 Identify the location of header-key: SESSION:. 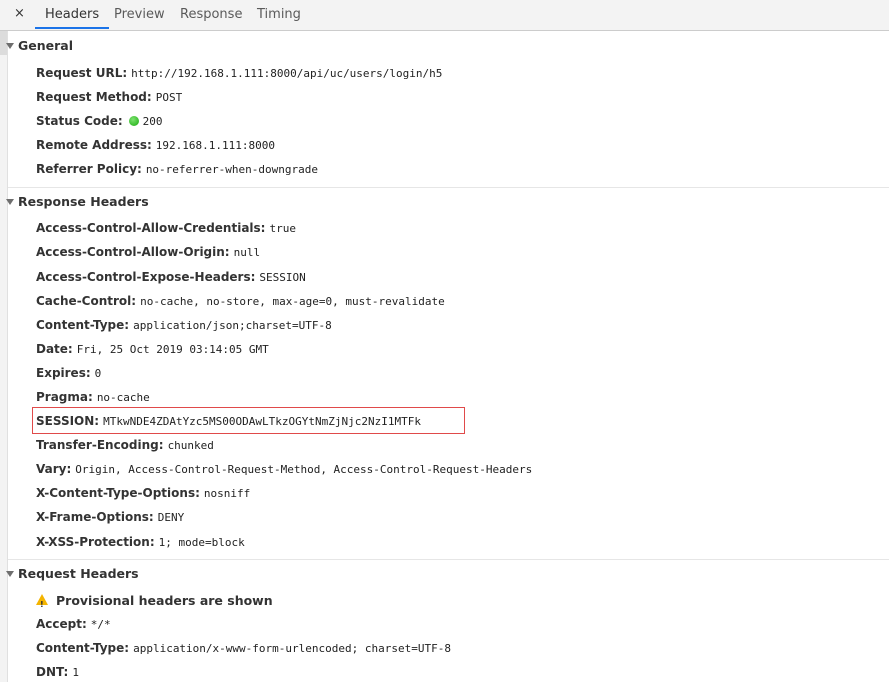
(68, 421).